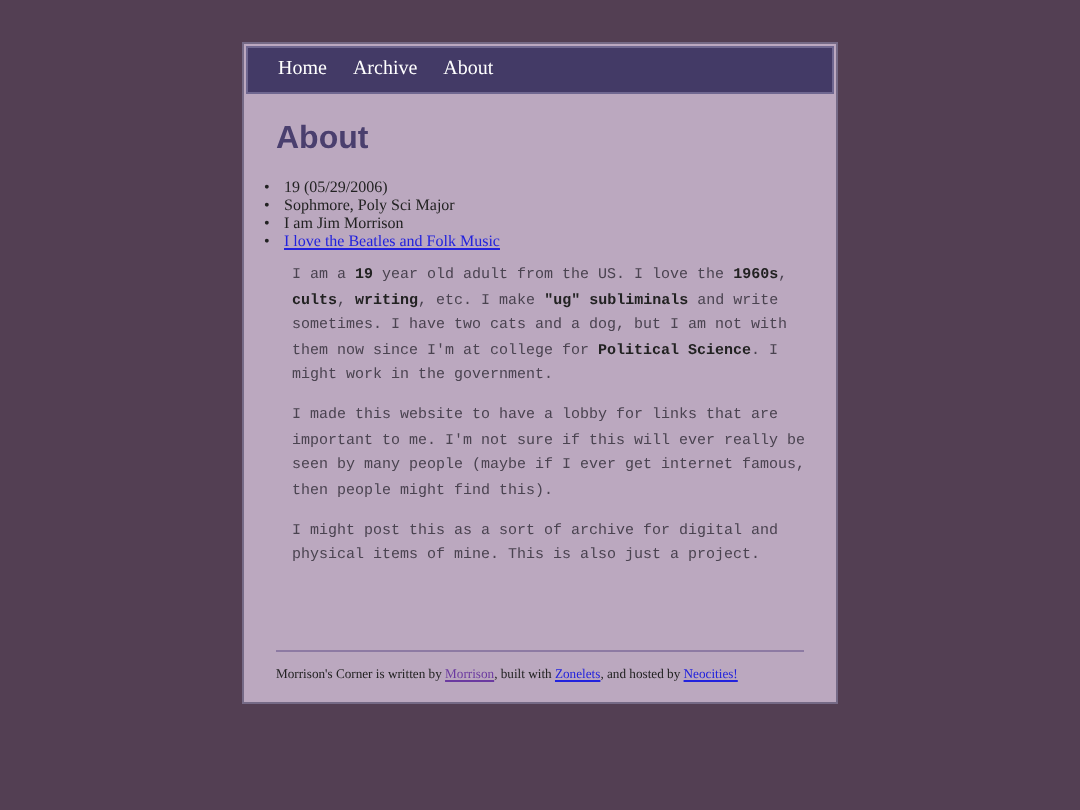  What do you see at coordinates (385, 69) in the screenshot?
I see `nav-link: Archive` at bounding box center [385, 69].